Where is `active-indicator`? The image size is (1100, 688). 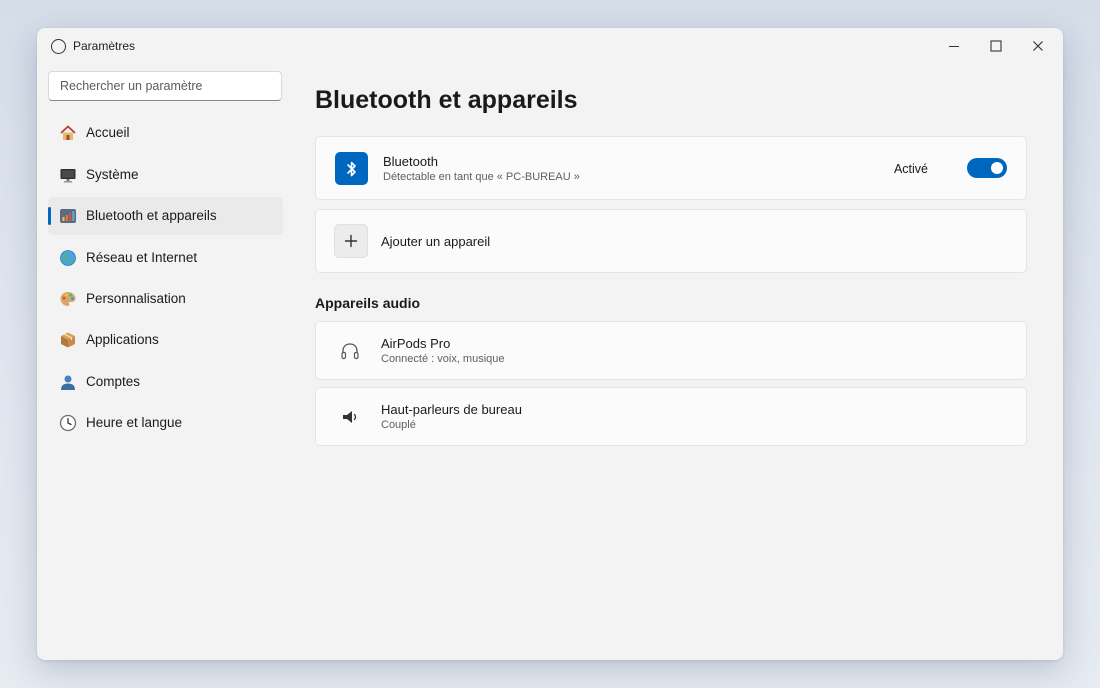 active-indicator is located at coordinates (49, 216).